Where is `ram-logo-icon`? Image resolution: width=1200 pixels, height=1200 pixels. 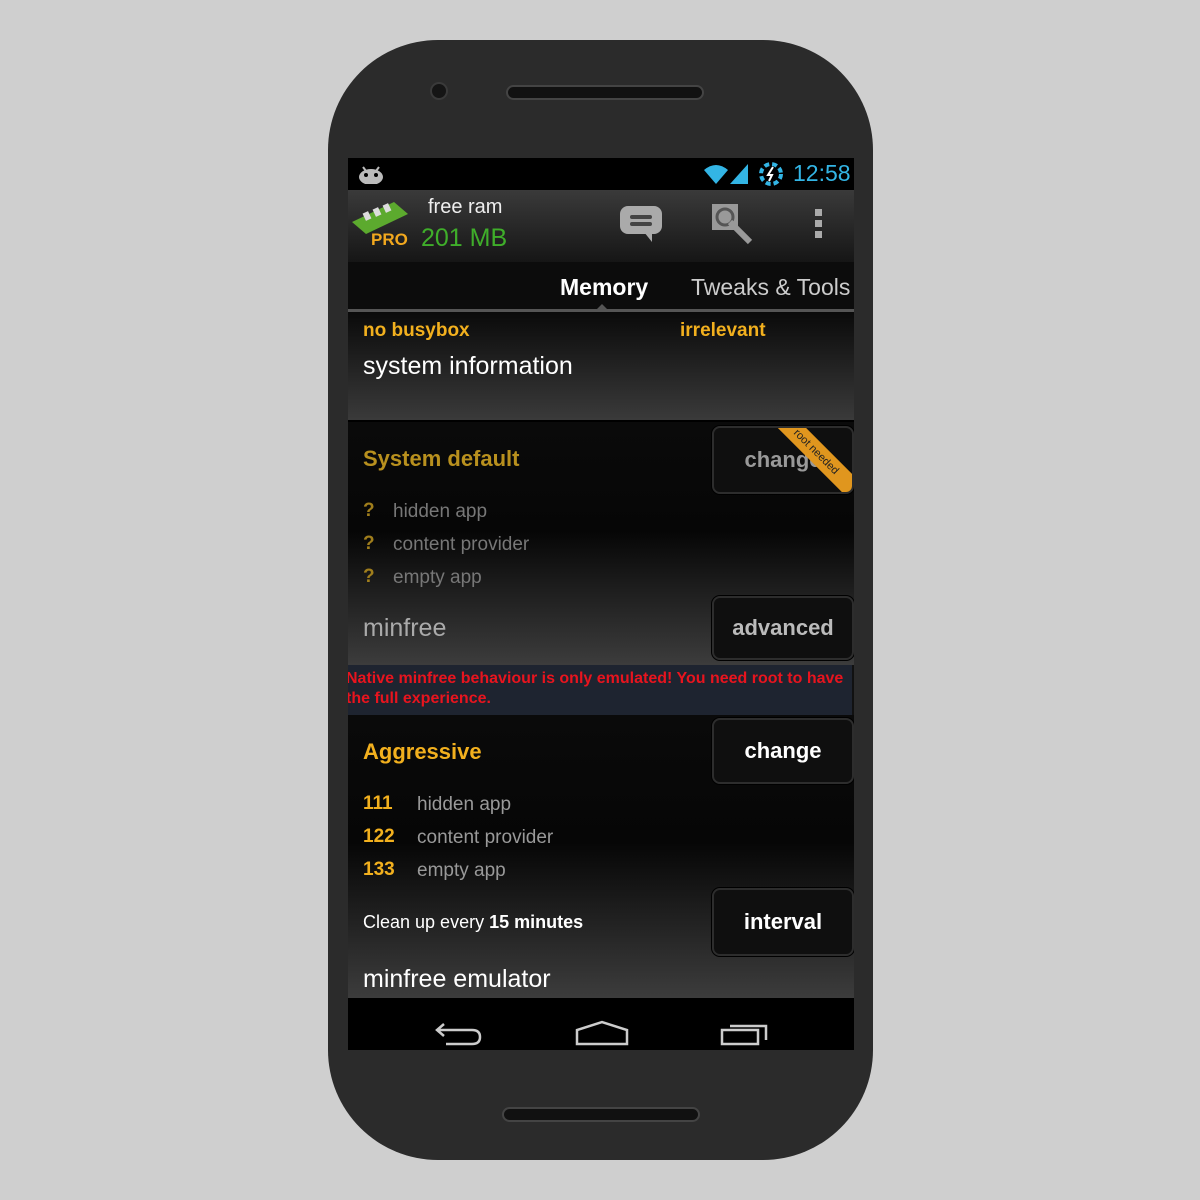
ram-logo-icon is located at coordinates (380, 217).